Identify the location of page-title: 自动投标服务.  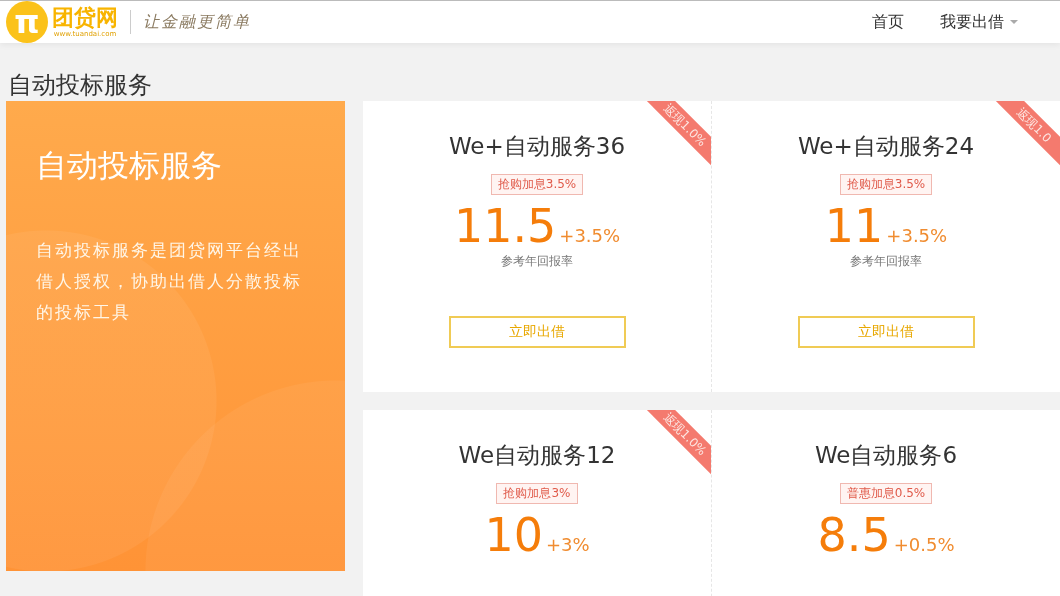
(80, 85).